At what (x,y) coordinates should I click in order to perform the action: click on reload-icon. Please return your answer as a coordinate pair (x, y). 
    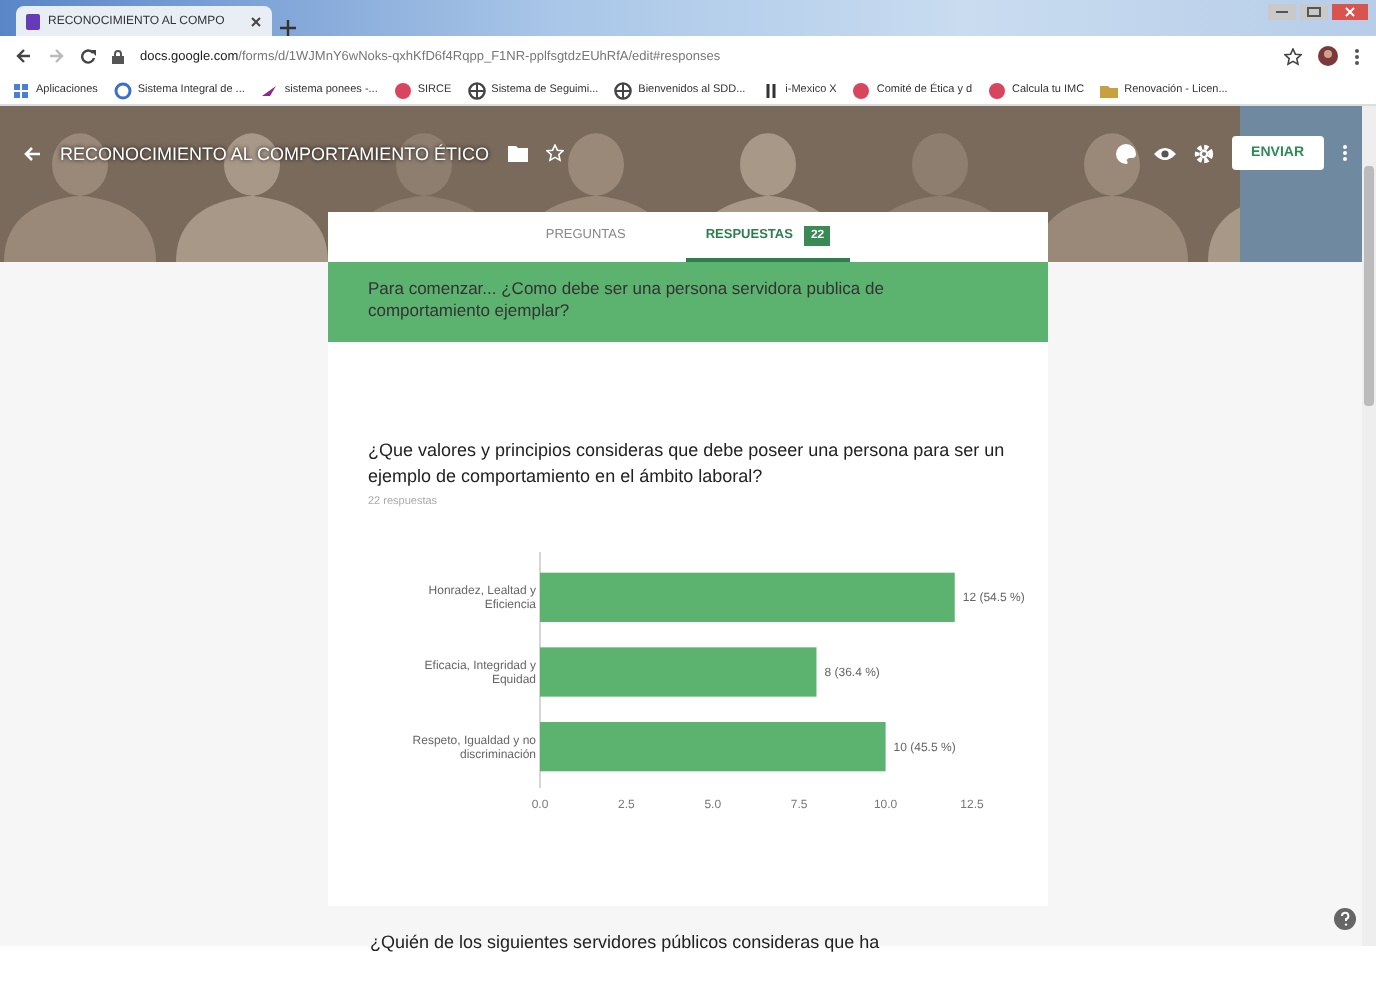
    Looking at the image, I should click on (88, 56).